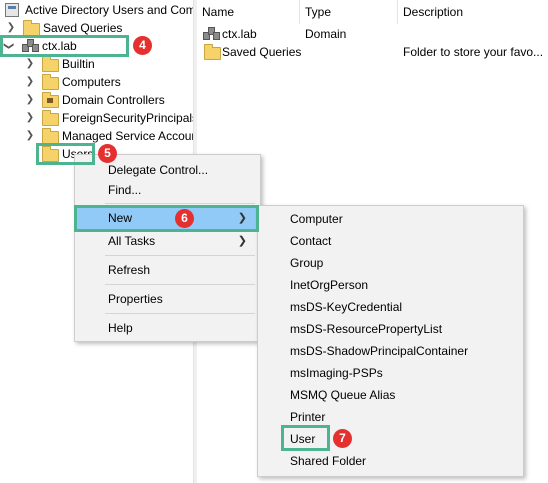 This screenshot has height=483, width=548. Describe the element at coordinates (326, 34) in the screenshot. I see `list-cell-type: Domain` at that location.